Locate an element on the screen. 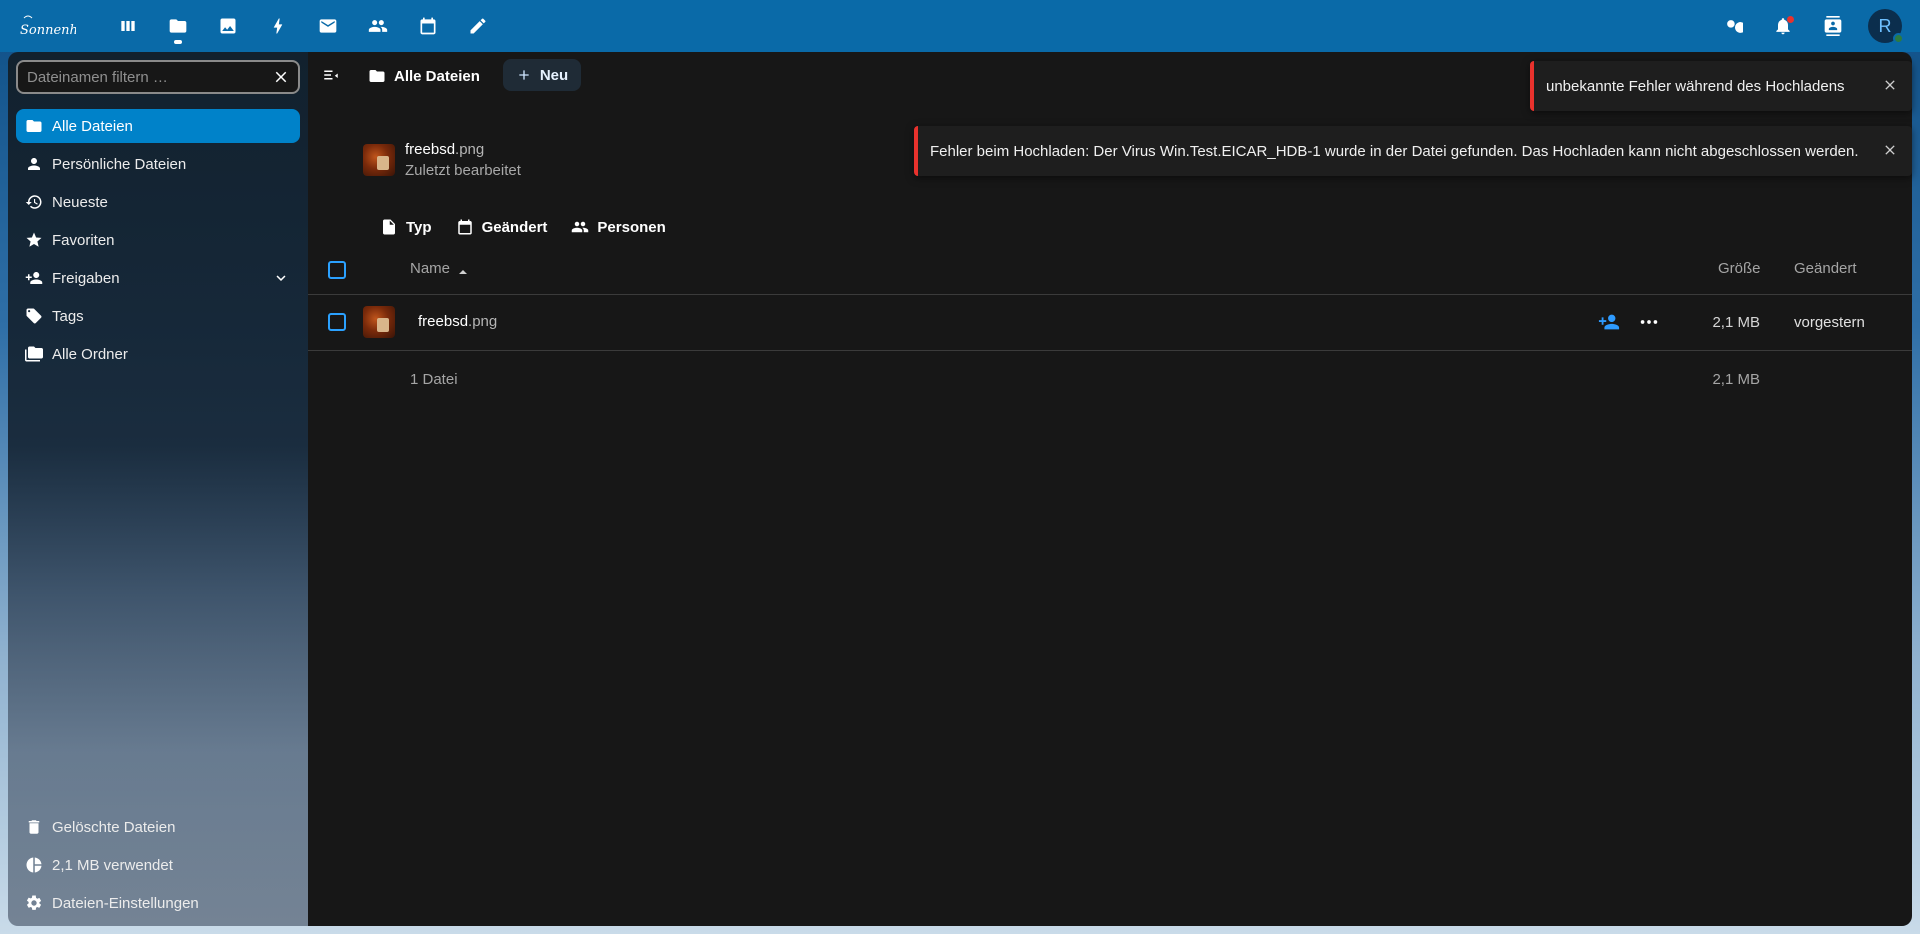 The height and width of the screenshot is (934, 1920). sidebar-item-label: Tags is located at coordinates (68, 316).